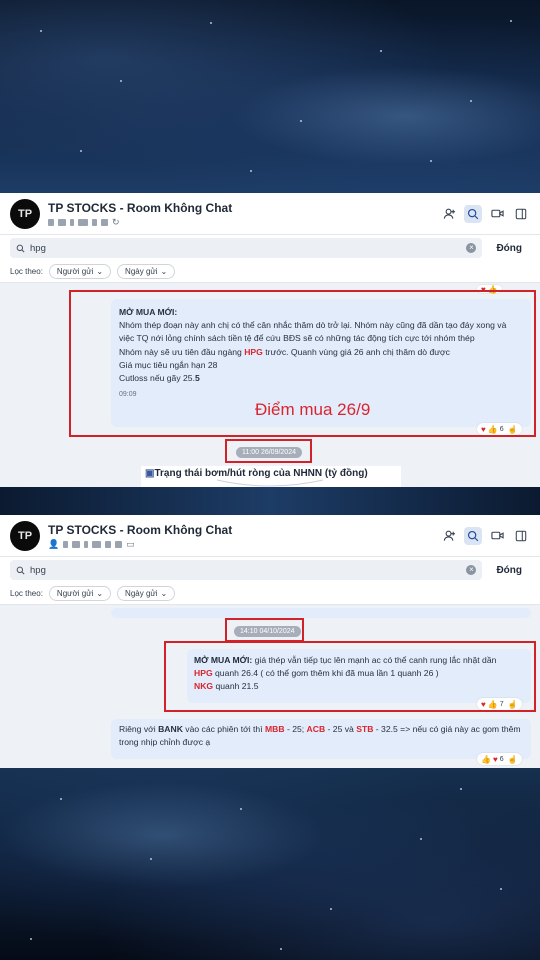 This screenshot has height=960, width=540. Describe the element at coordinates (116, 221) in the screenshot. I see `refresh-icon: ↻` at that location.